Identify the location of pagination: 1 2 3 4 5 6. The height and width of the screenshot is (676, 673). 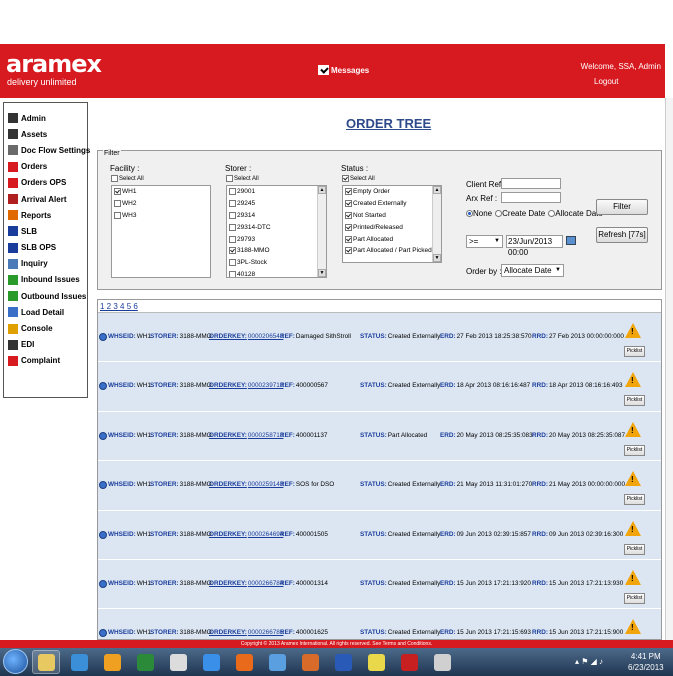
(379, 306).